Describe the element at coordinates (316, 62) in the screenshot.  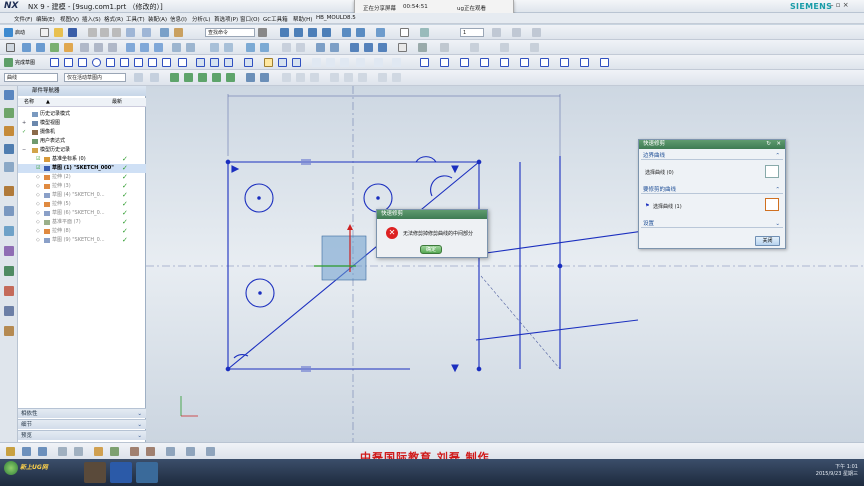
I see `rapid-dimension-icon` at that location.